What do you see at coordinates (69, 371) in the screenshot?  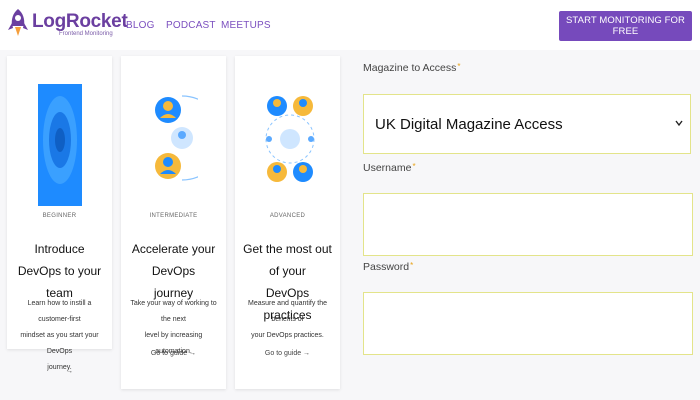 I see `go-to-guide-link: →` at bounding box center [69, 371].